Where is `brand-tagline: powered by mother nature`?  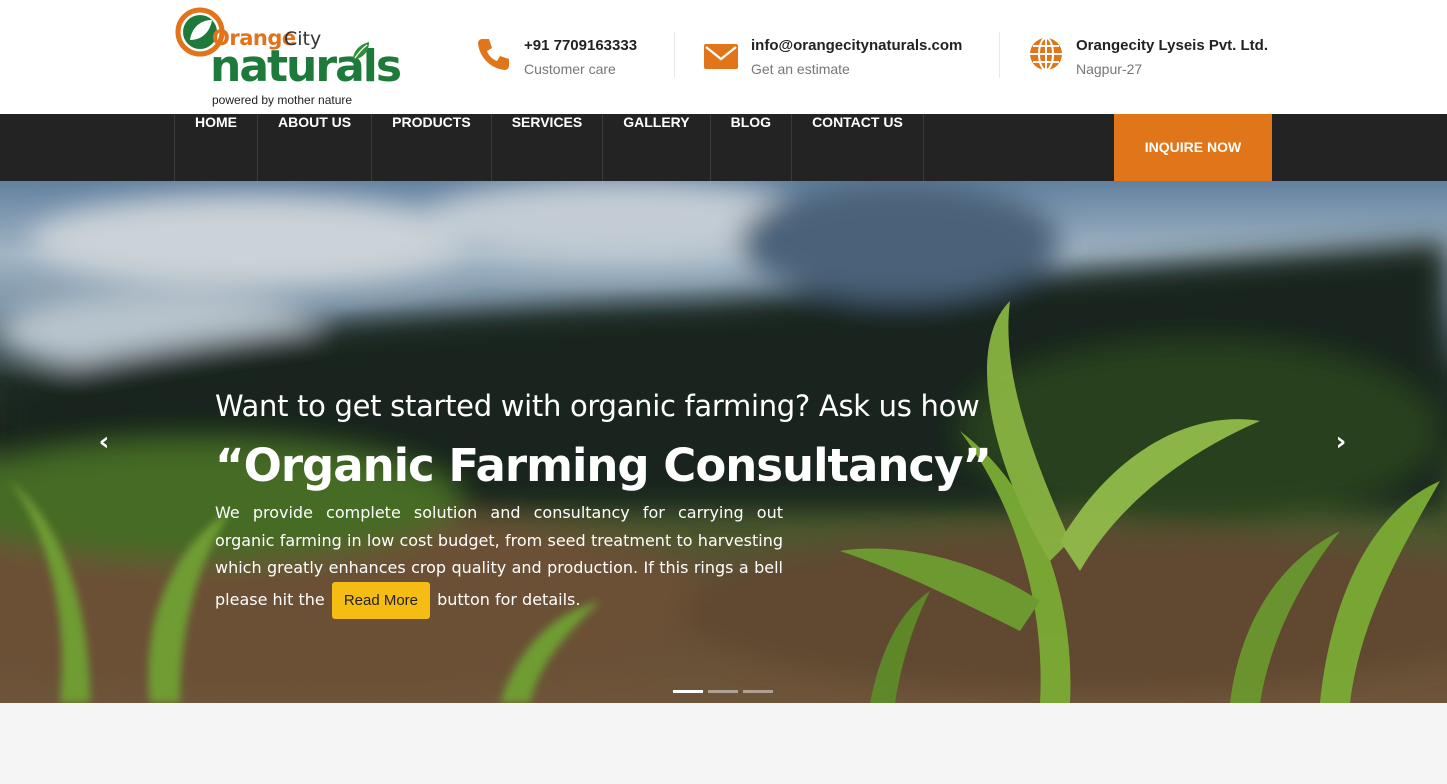
brand-tagline: powered by mother nature is located at coordinates (282, 100).